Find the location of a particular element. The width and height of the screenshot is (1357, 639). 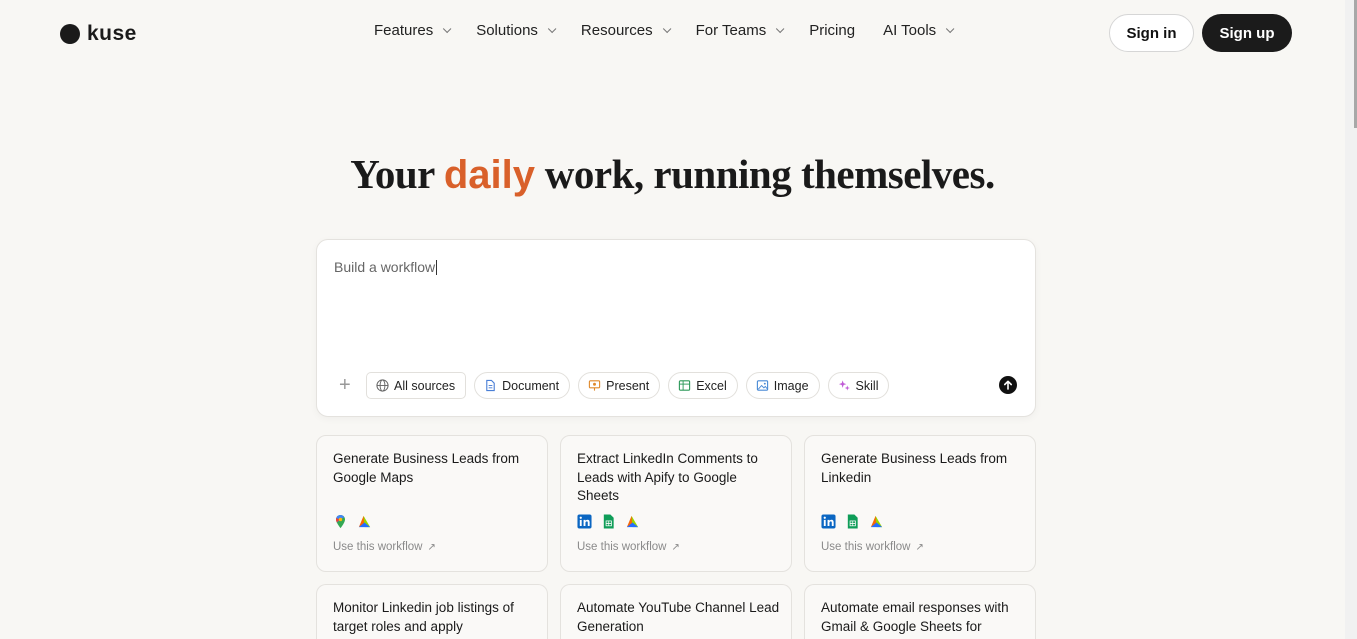

nav-item-features: Features is located at coordinates (413, 30).